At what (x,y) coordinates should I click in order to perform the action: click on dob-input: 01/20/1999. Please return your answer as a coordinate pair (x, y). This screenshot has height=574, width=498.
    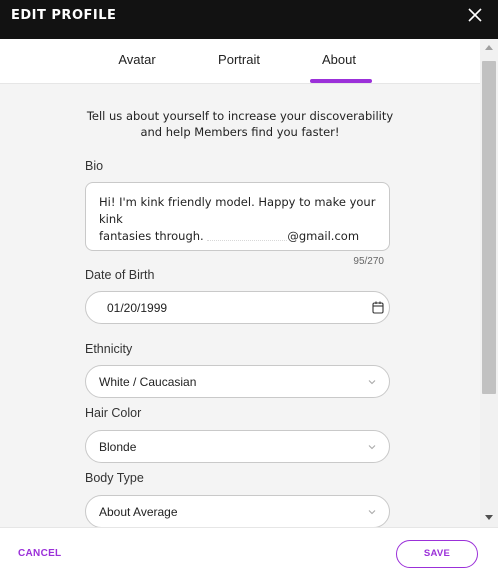
    Looking at the image, I should click on (237, 307).